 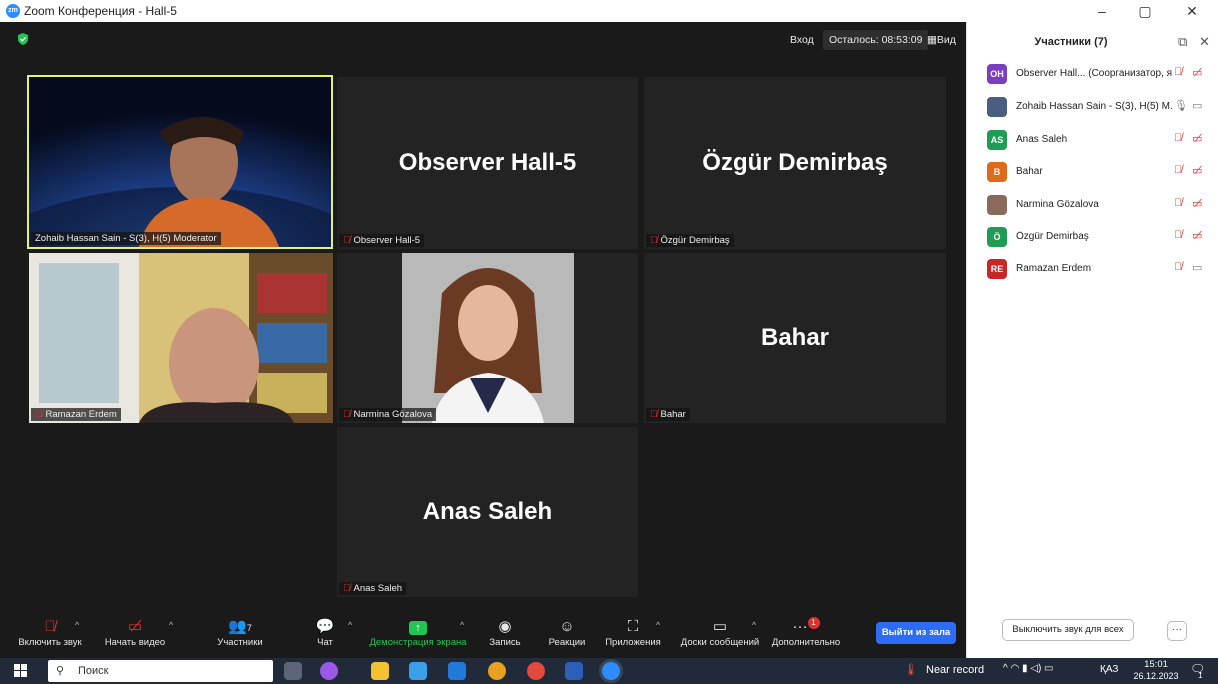 What do you see at coordinates (23, 39) in the screenshot?
I see `security-shield-icon` at bounding box center [23, 39].